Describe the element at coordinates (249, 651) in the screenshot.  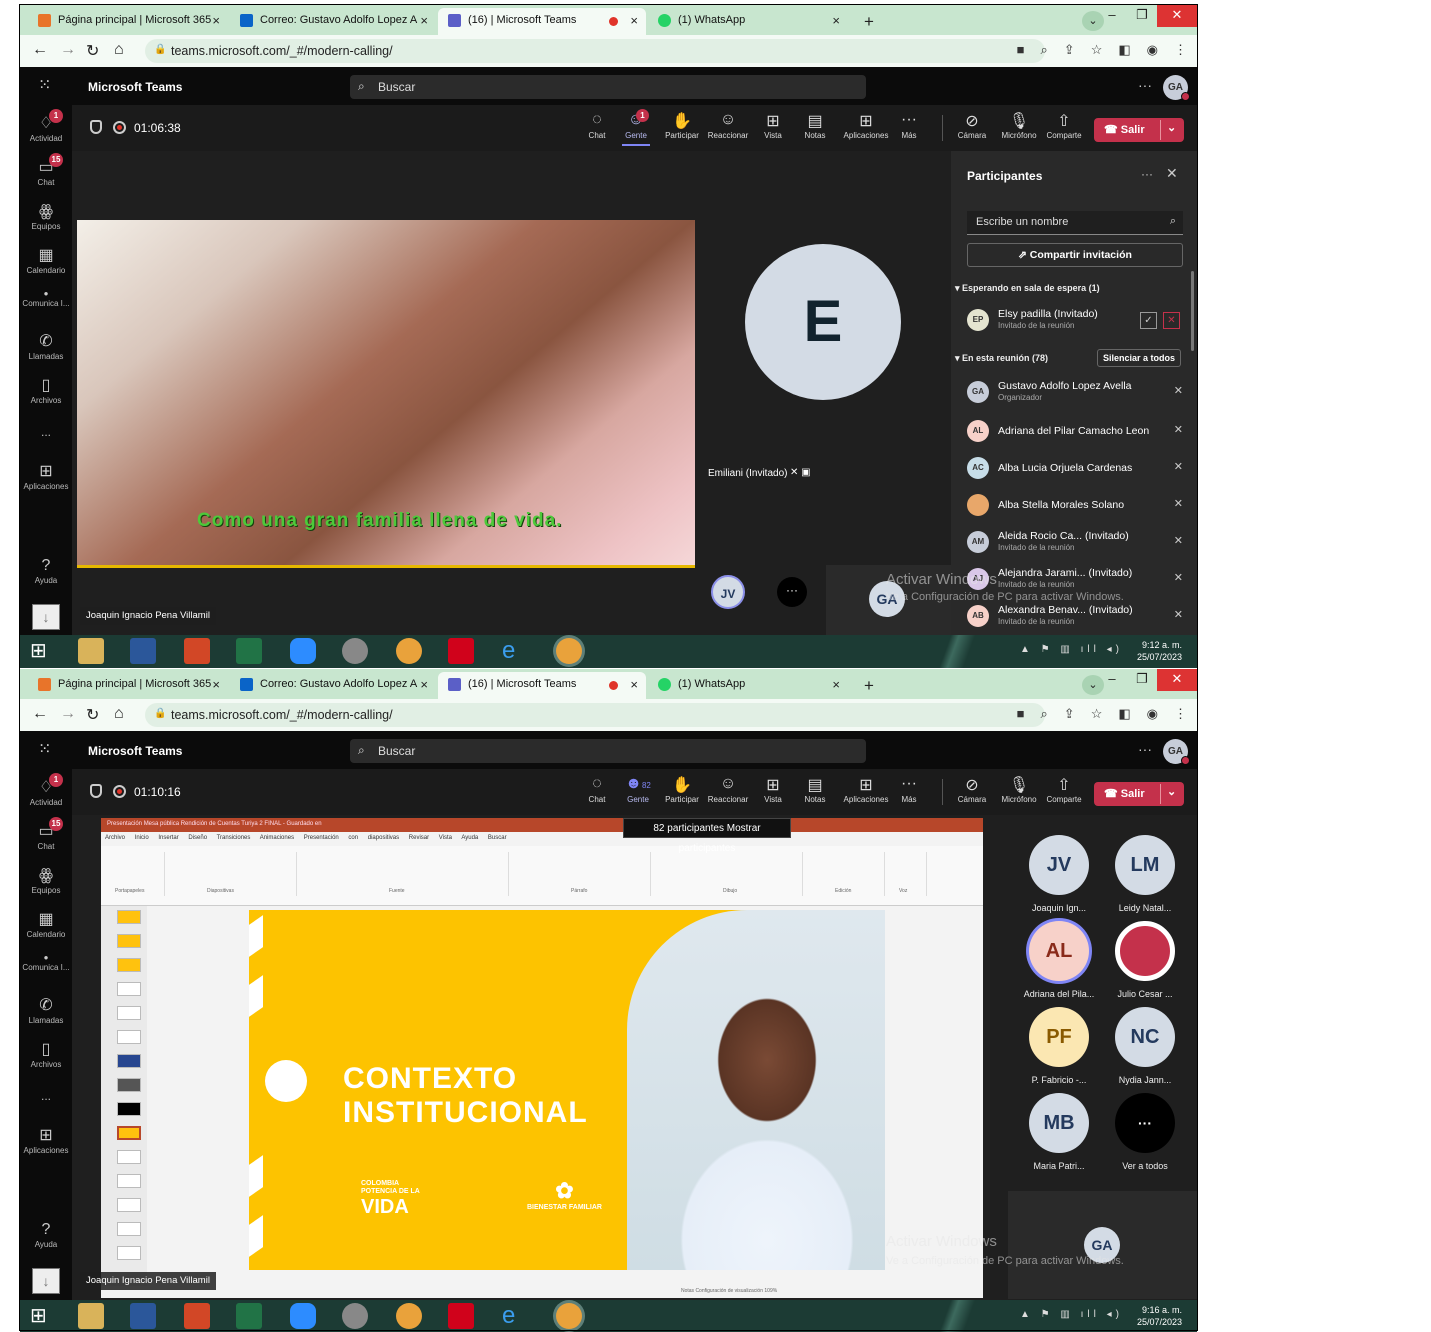
I see `excel-icon` at that location.